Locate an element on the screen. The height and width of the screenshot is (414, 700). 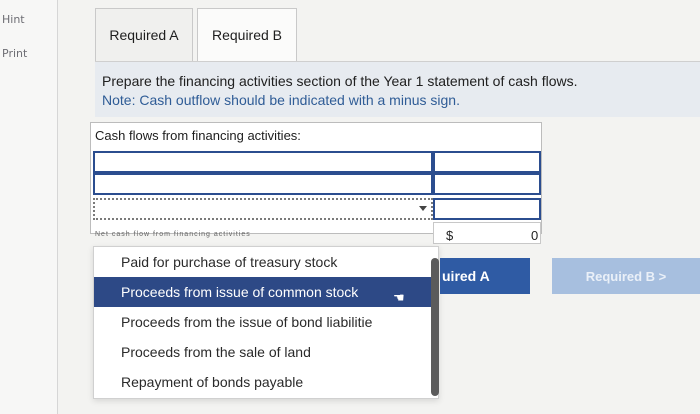
prev-required-a-button: uired A is located at coordinates (485, 276).